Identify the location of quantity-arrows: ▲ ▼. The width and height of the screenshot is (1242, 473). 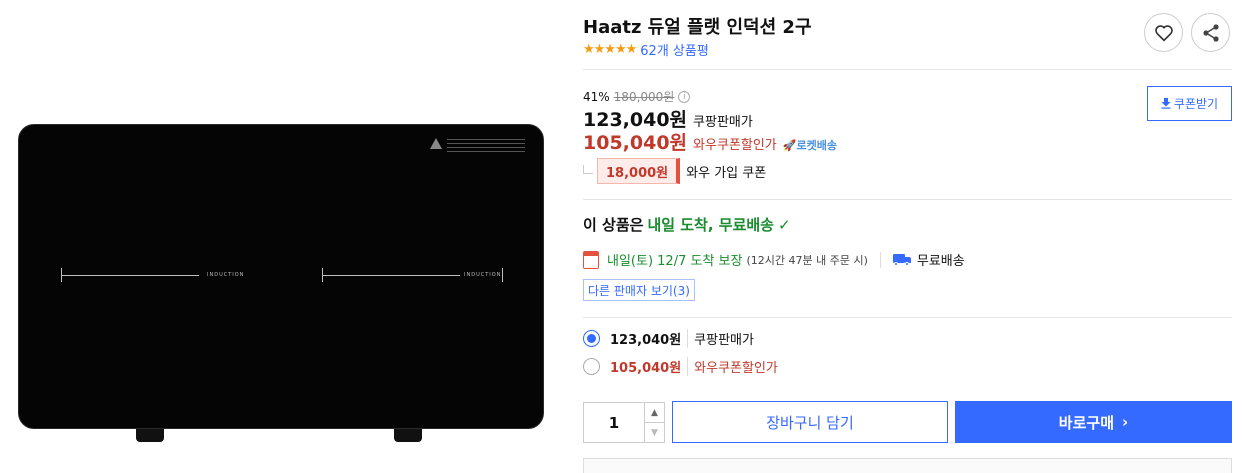
(654, 422).